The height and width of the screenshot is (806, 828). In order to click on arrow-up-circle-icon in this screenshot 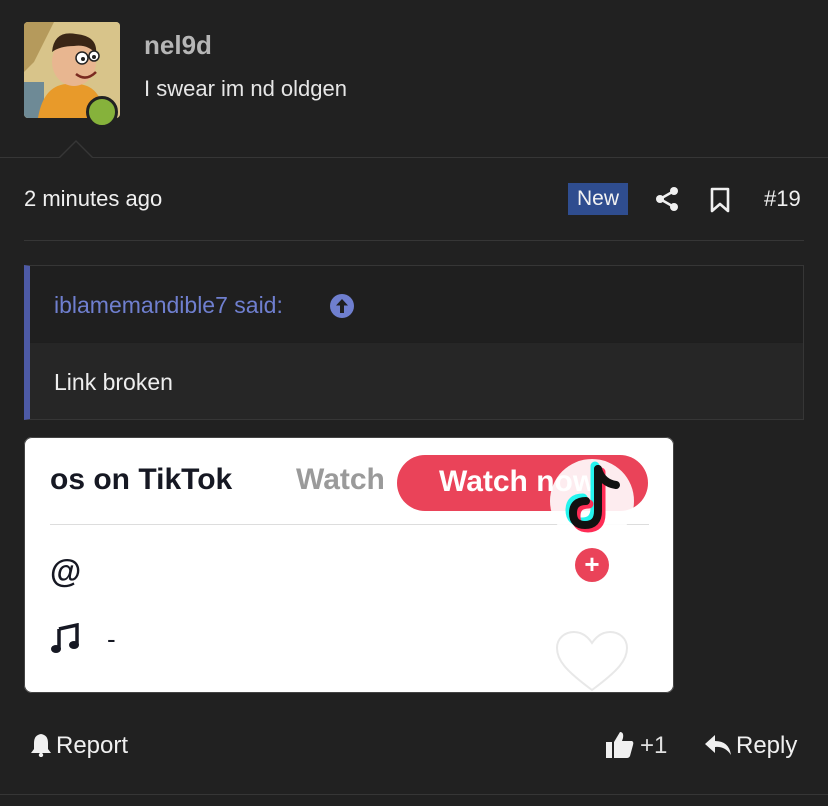, I will do `click(342, 306)`.